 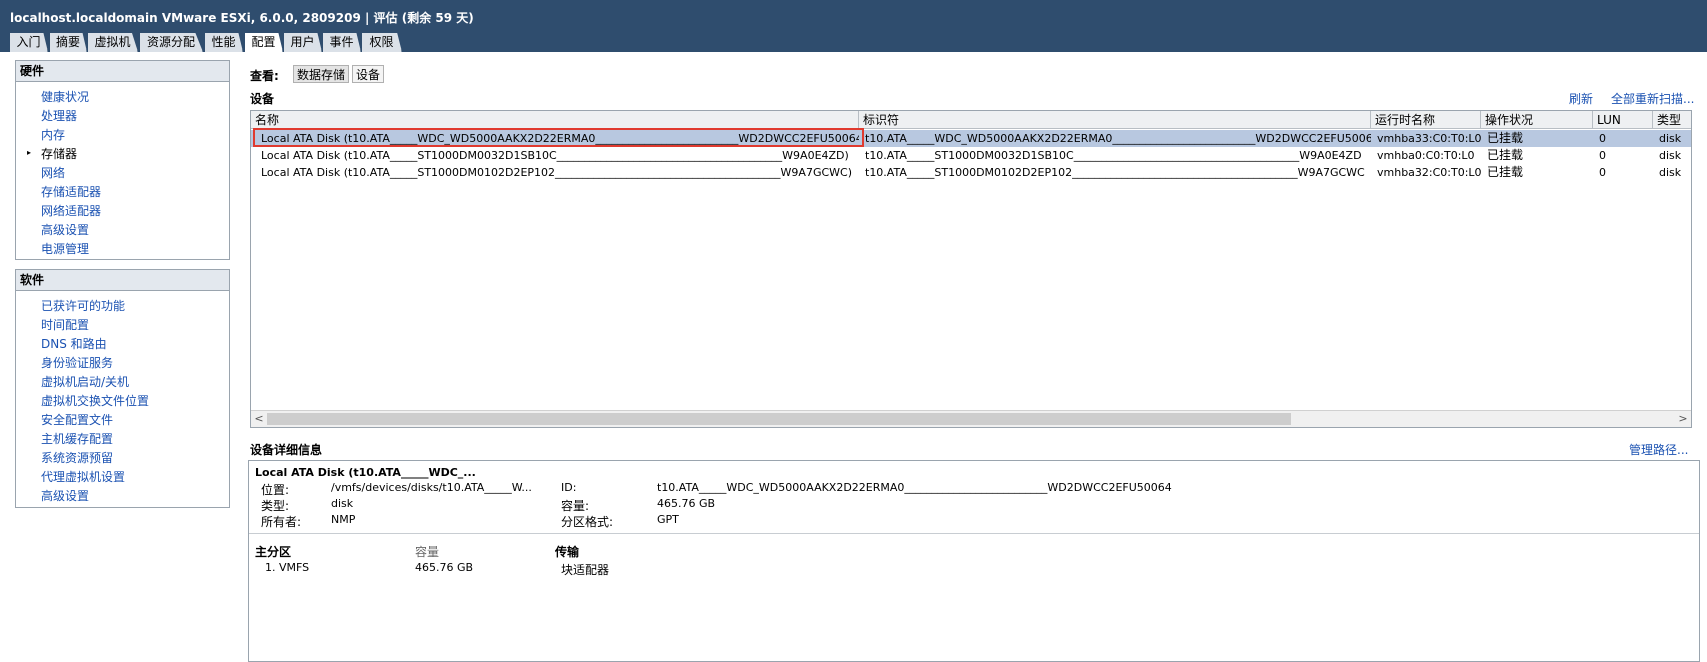 What do you see at coordinates (122, 71) in the screenshot?
I see `hardware-panel-title: 硬件` at bounding box center [122, 71].